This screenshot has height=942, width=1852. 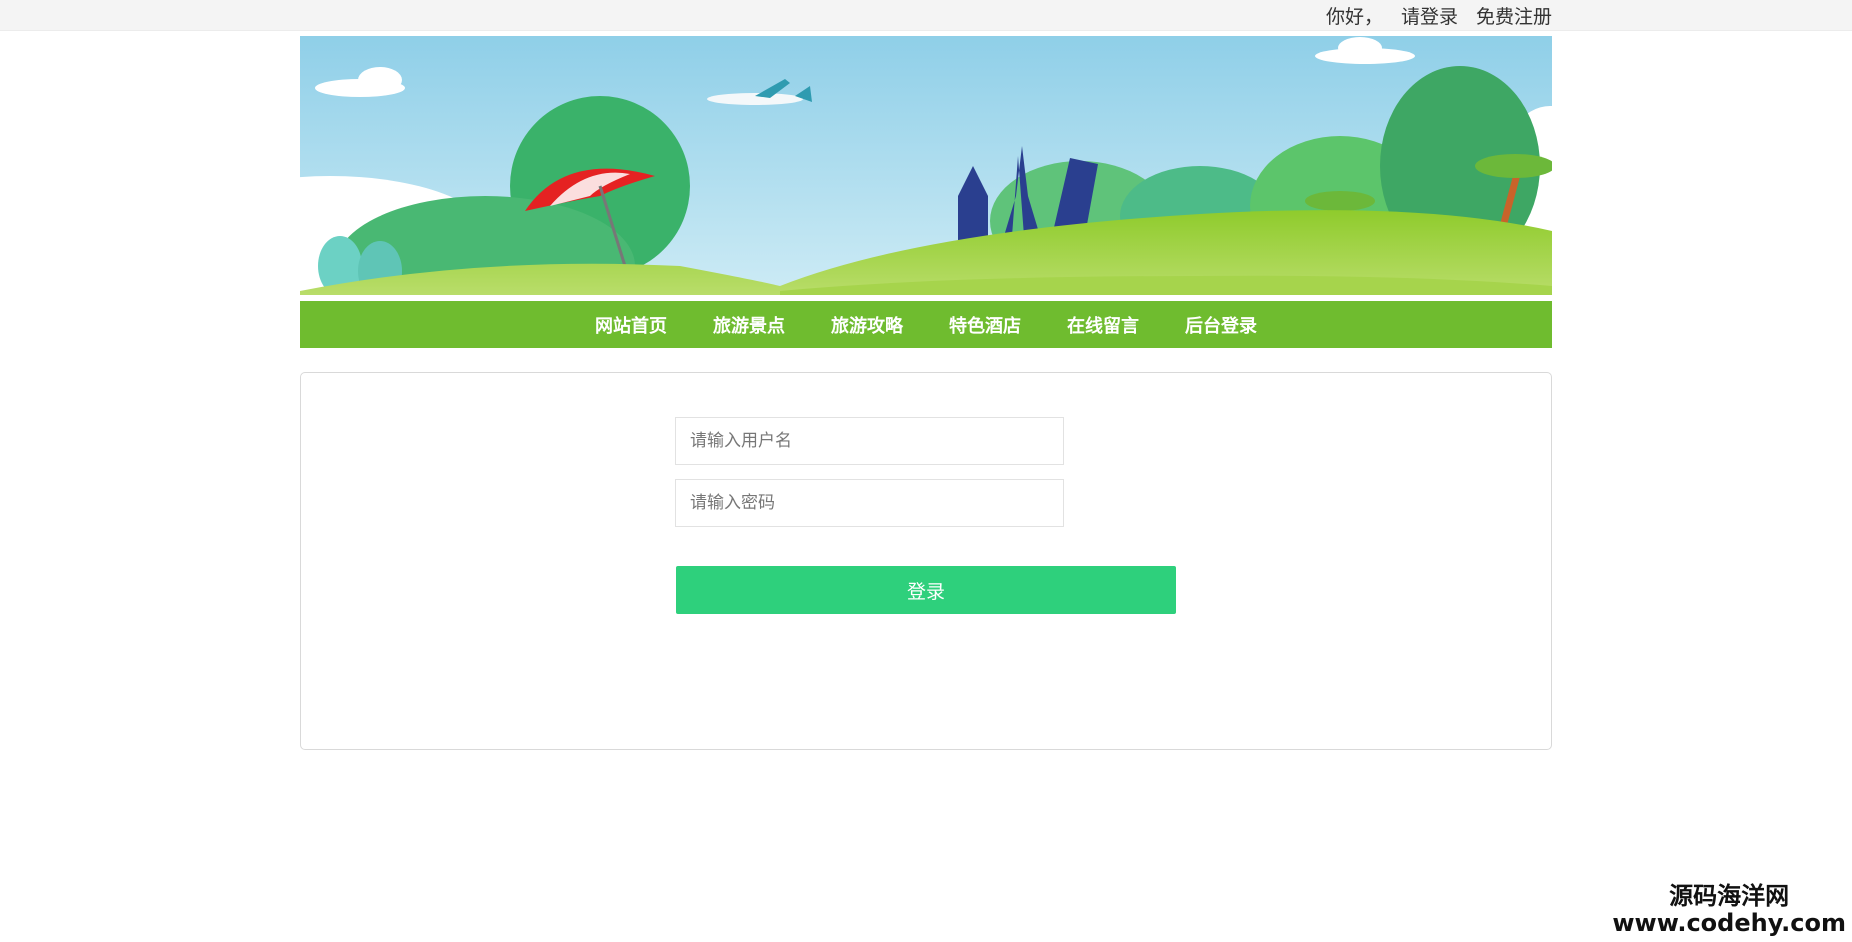 I want to click on username-input, so click(x=869, y=441).